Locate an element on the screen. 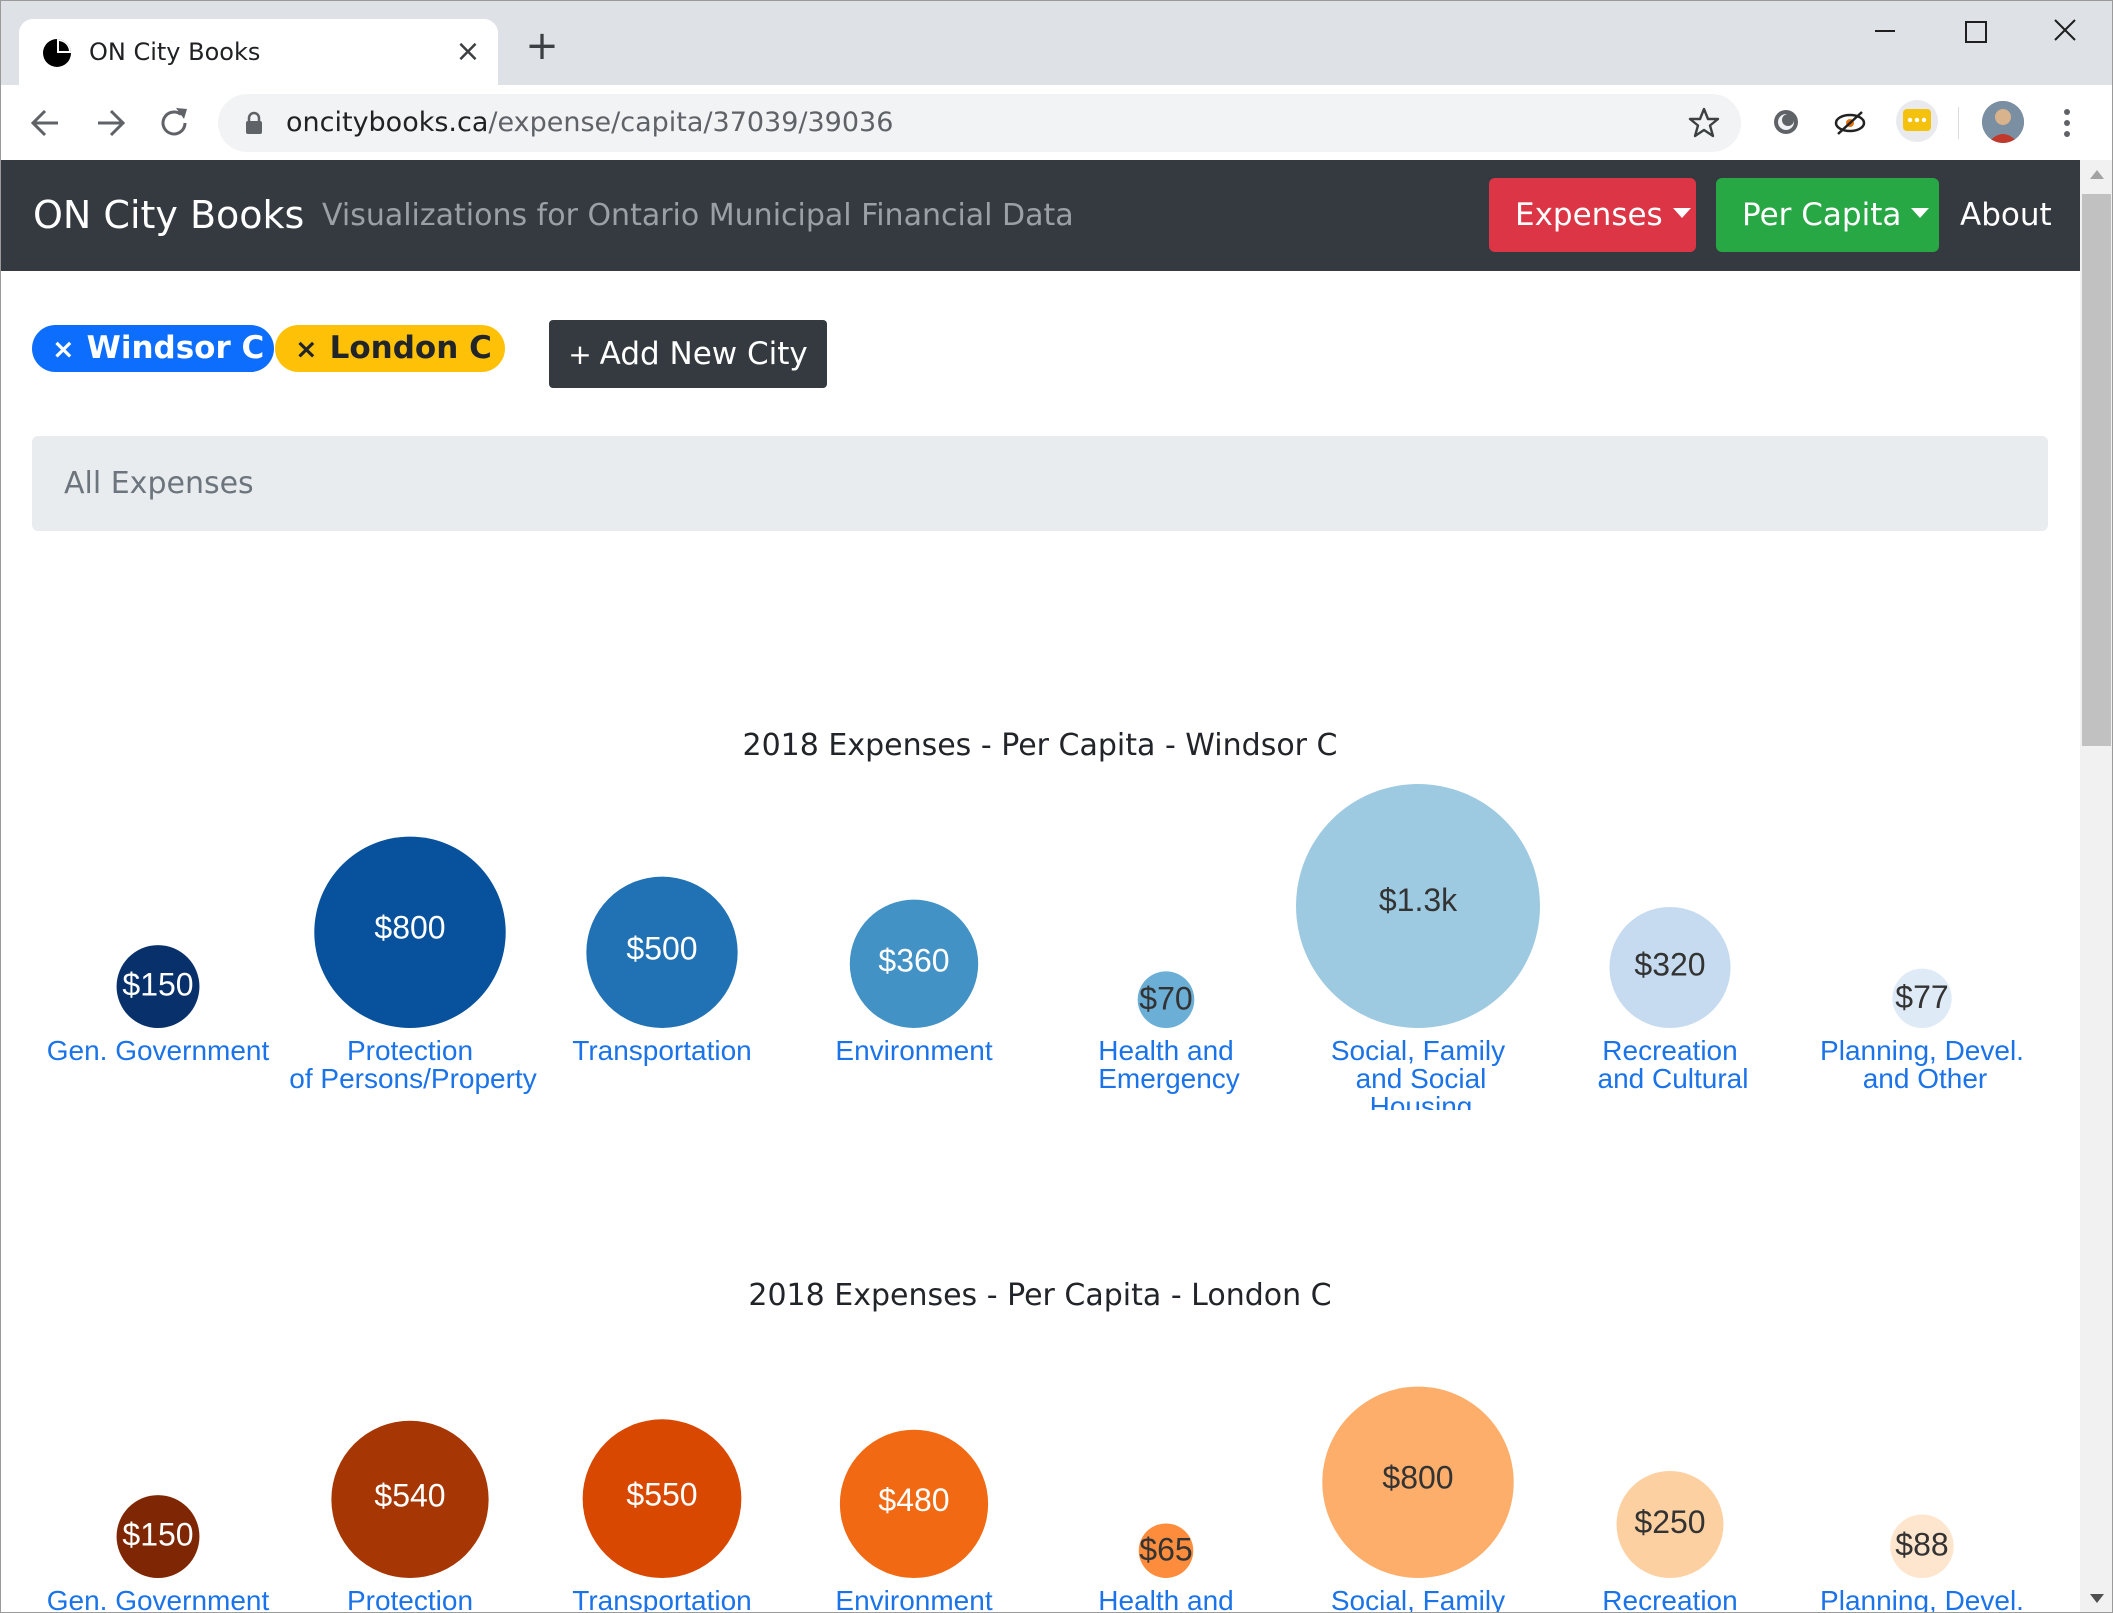  profile-avatar-image is located at coordinates (2003, 122).